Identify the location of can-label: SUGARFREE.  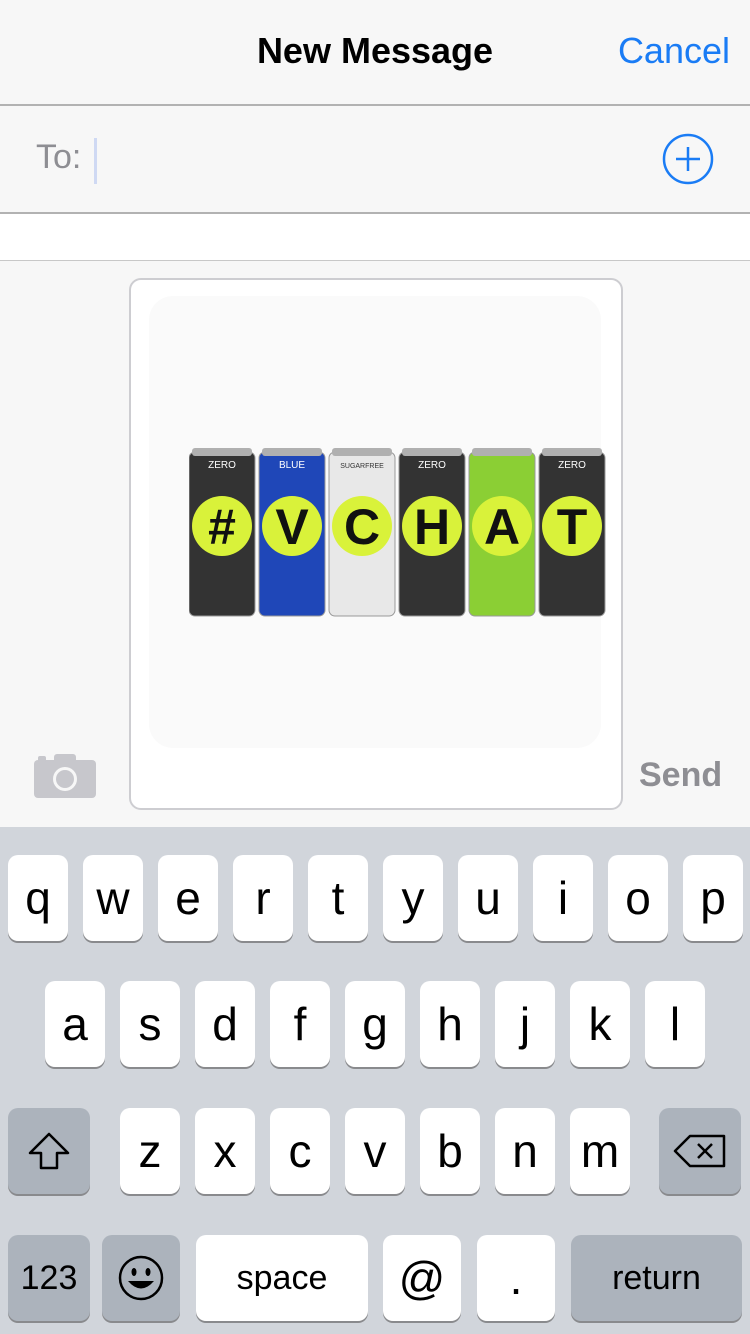
(362, 466).